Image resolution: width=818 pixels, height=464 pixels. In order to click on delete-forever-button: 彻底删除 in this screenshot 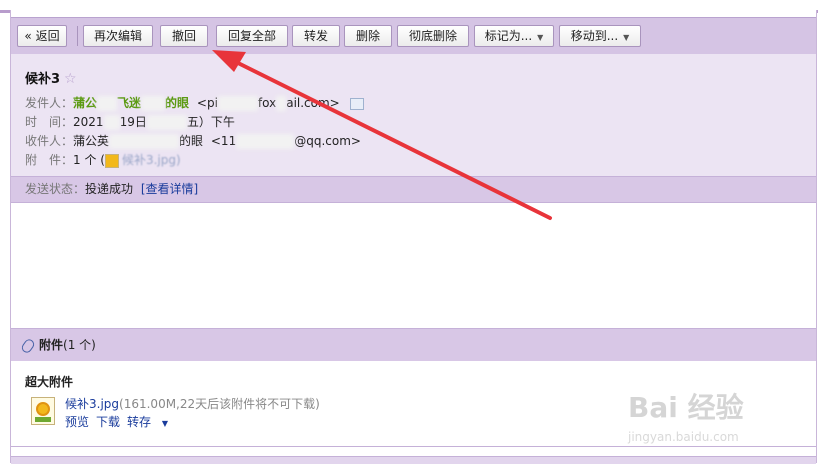, I will do `click(433, 36)`.